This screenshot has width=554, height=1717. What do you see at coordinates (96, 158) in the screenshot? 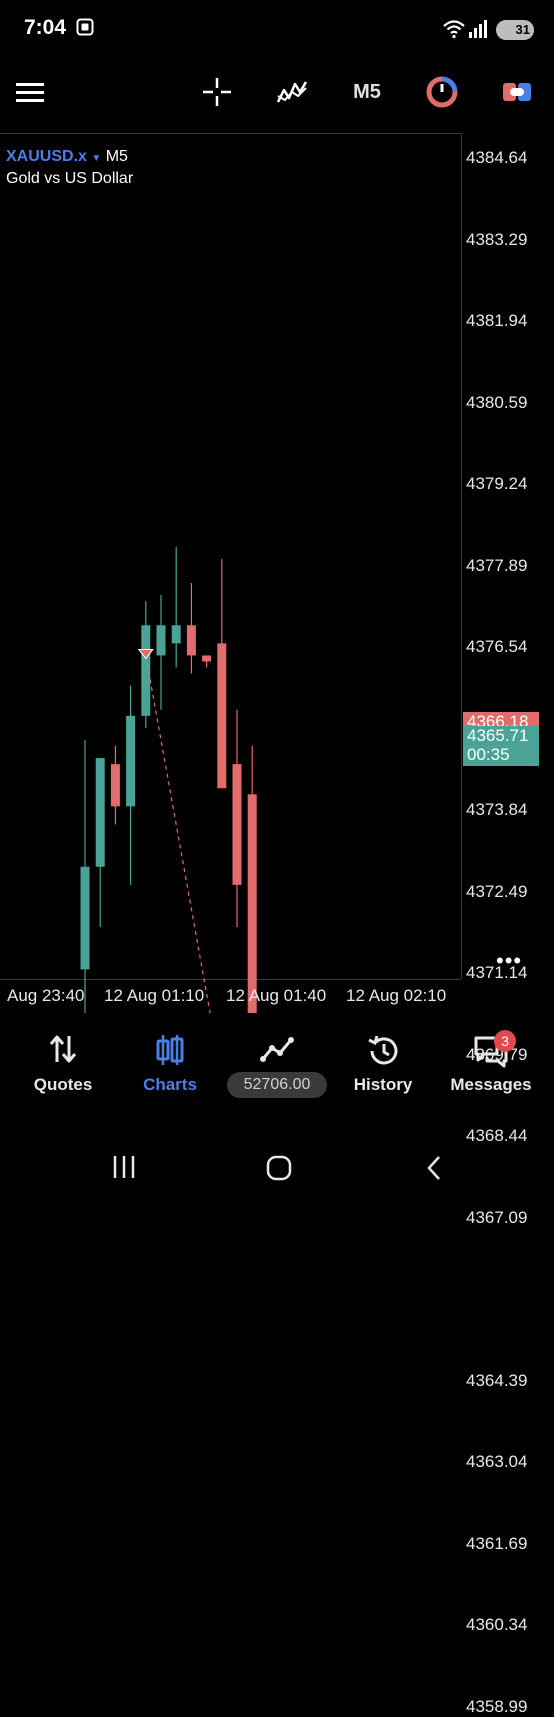
I see `symbol-dropdown-icon: ▼` at bounding box center [96, 158].